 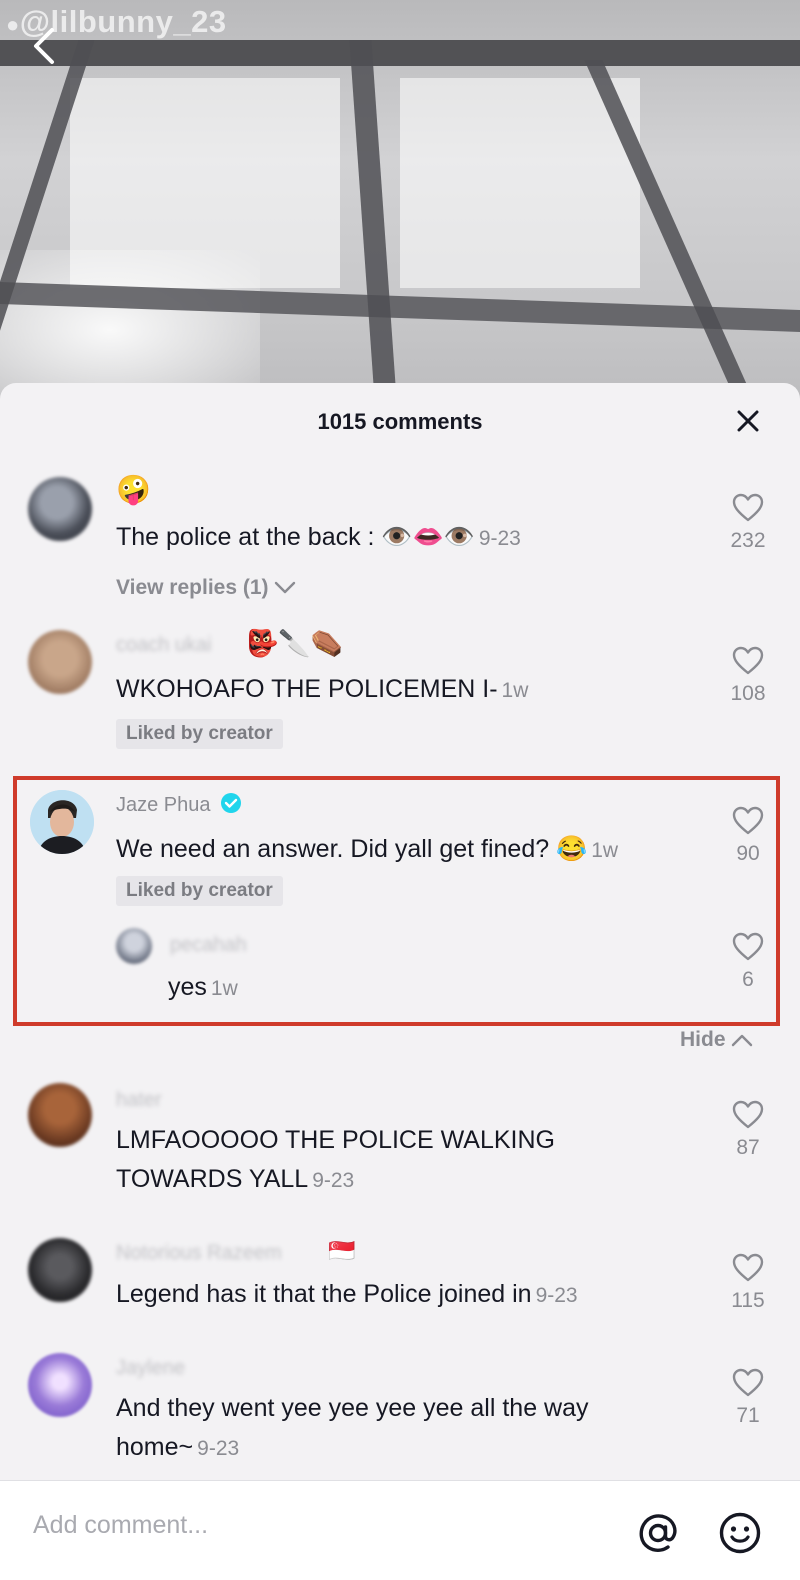 I want to click on user-icon: ●, so click(x=13, y=24).